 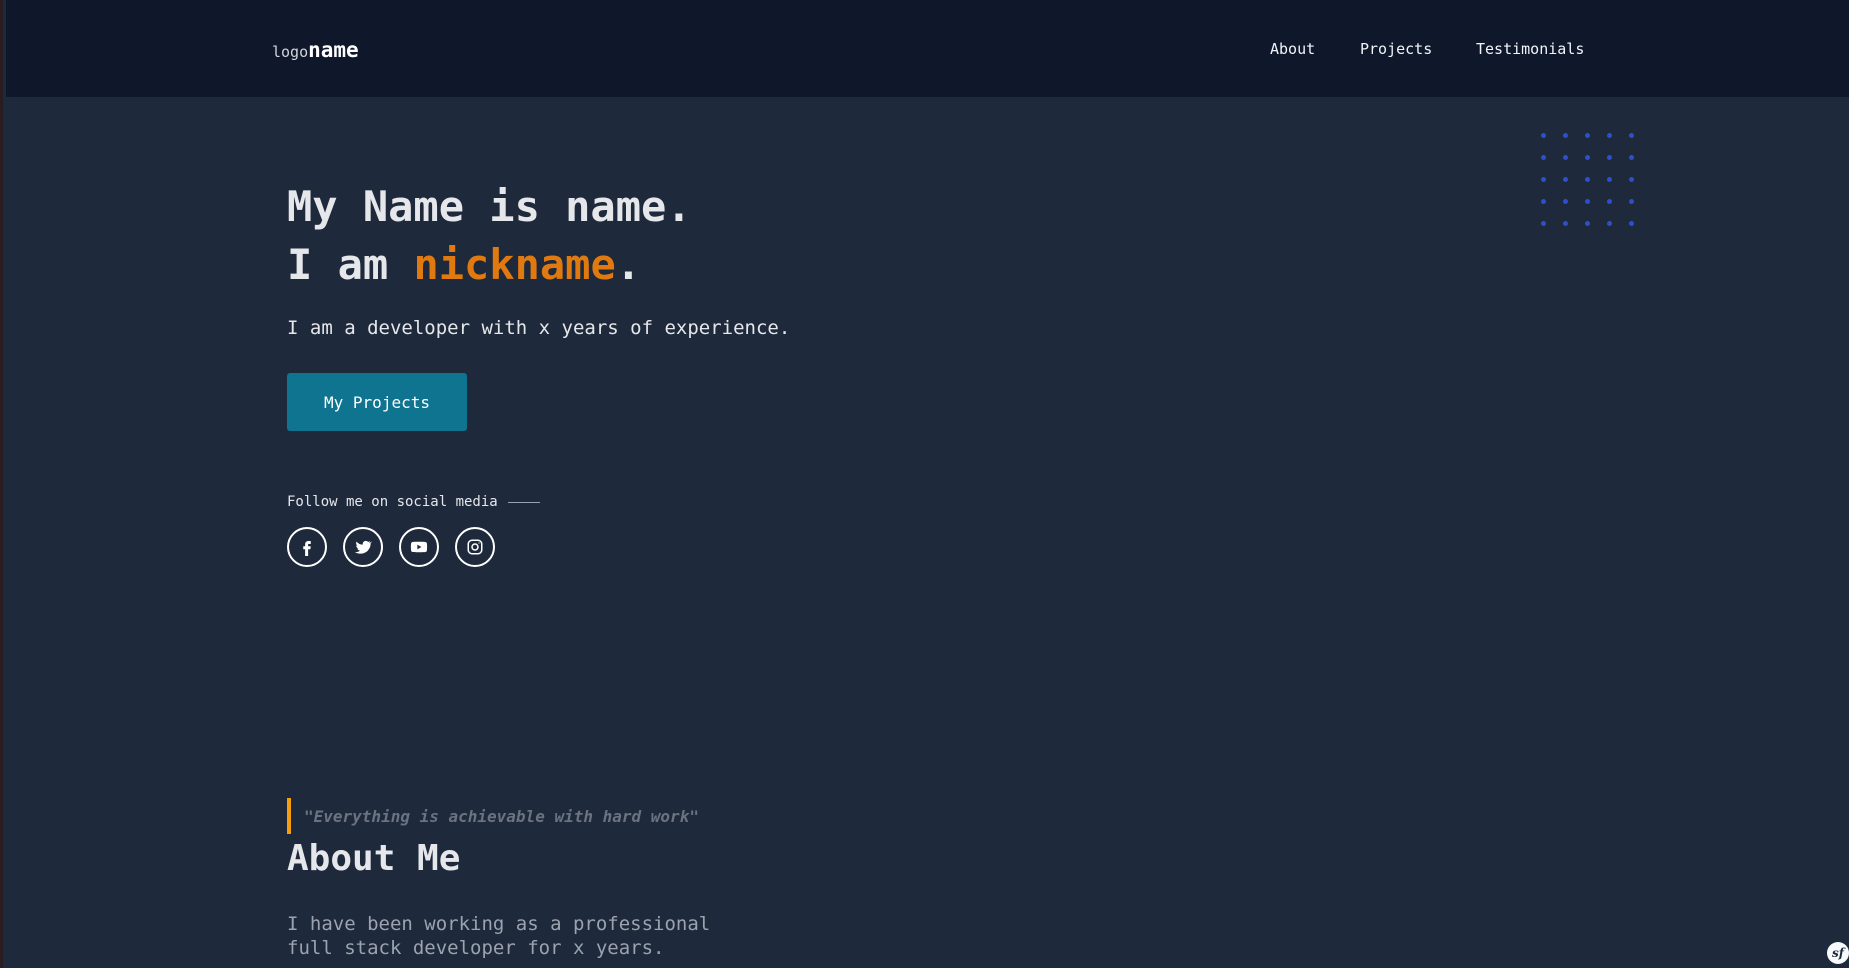 I want to click on instagram-link, so click(x=475, y=547).